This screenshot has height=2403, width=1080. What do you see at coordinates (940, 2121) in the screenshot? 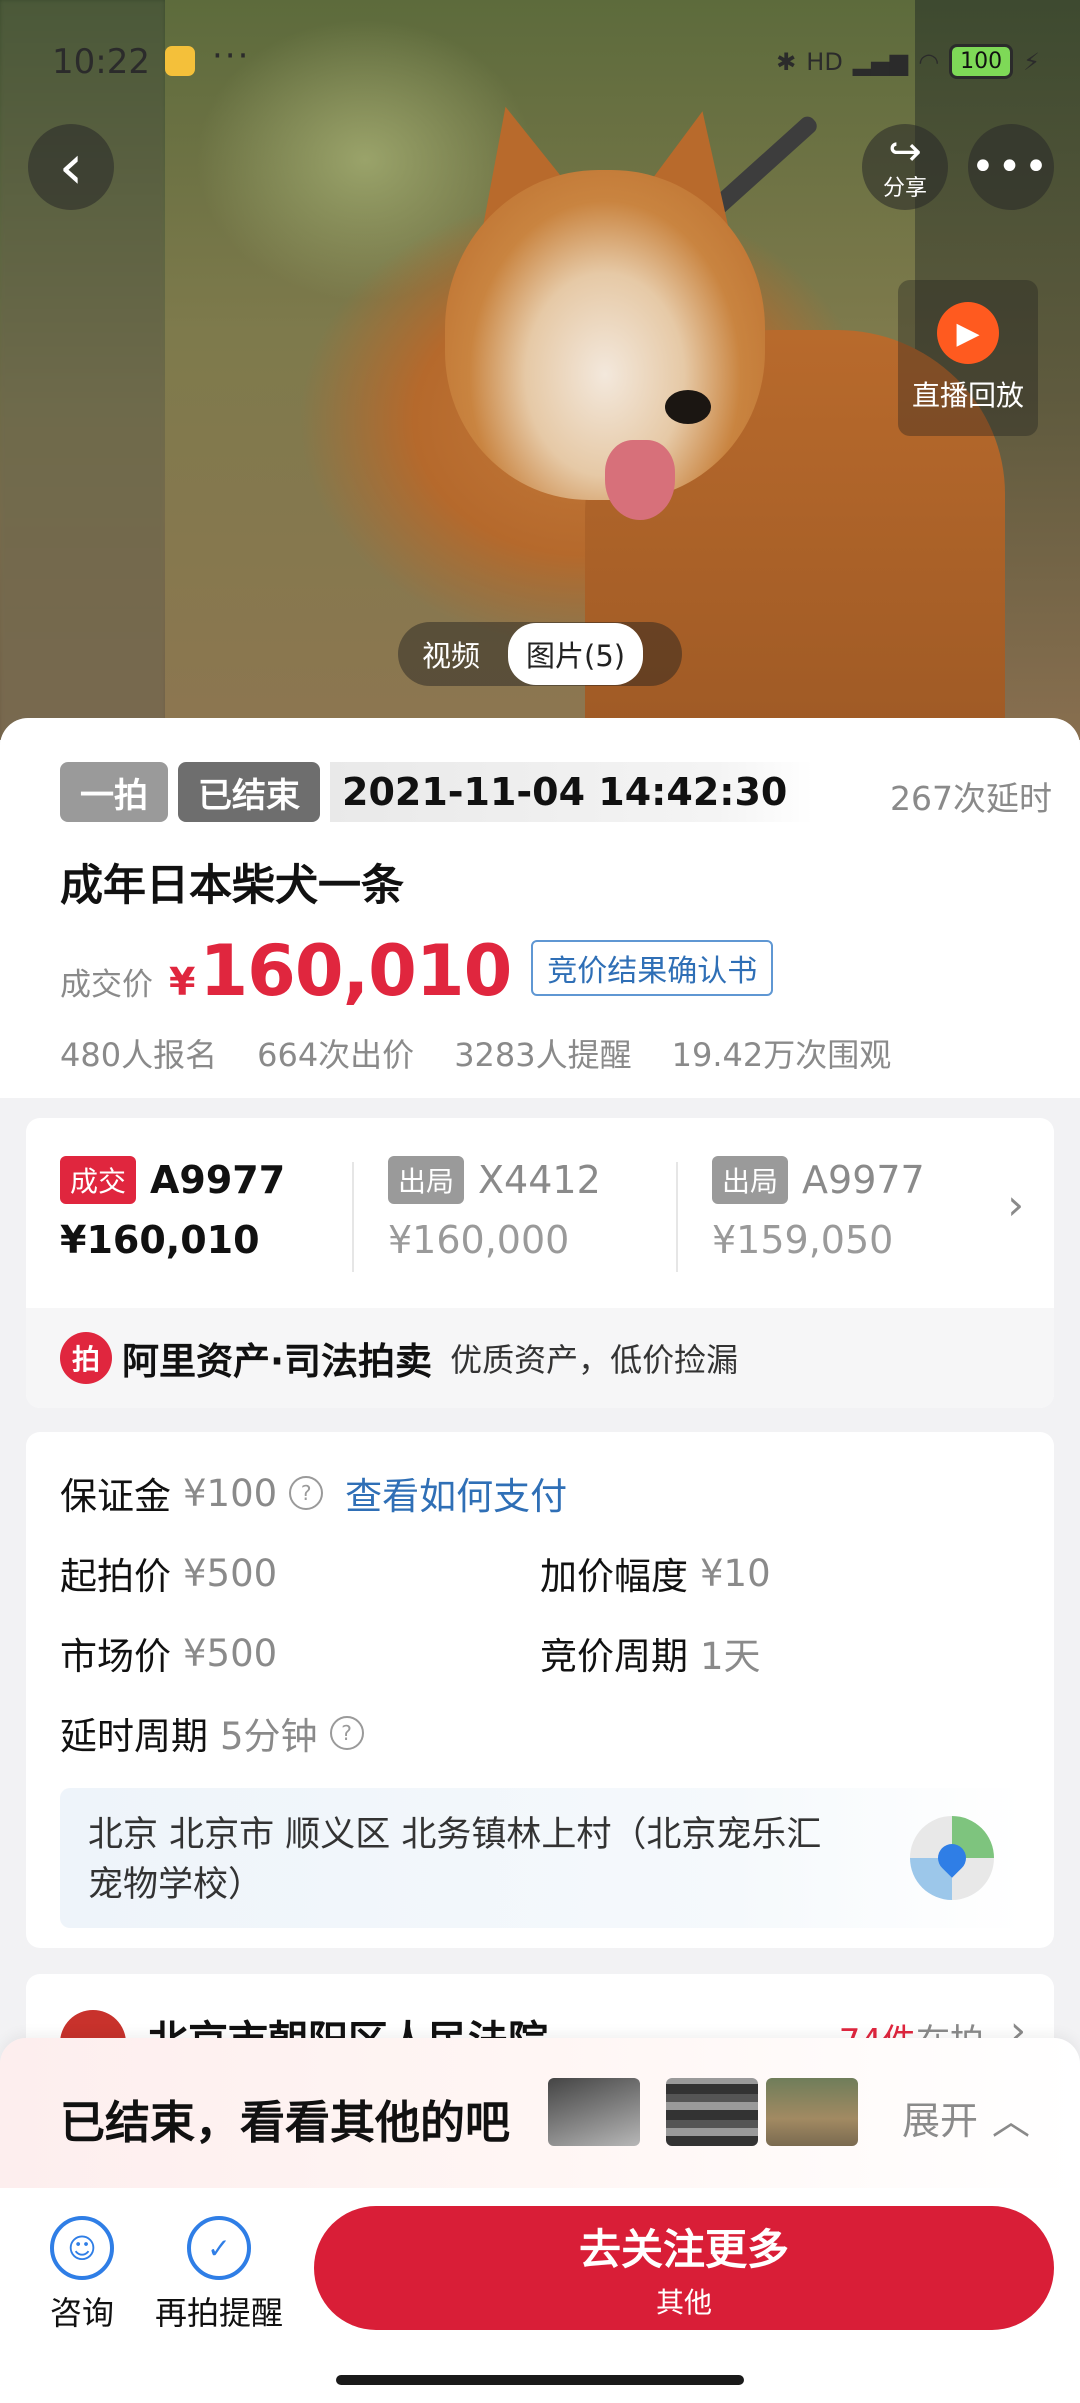
I see `expand-label: 展开` at bounding box center [940, 2121].